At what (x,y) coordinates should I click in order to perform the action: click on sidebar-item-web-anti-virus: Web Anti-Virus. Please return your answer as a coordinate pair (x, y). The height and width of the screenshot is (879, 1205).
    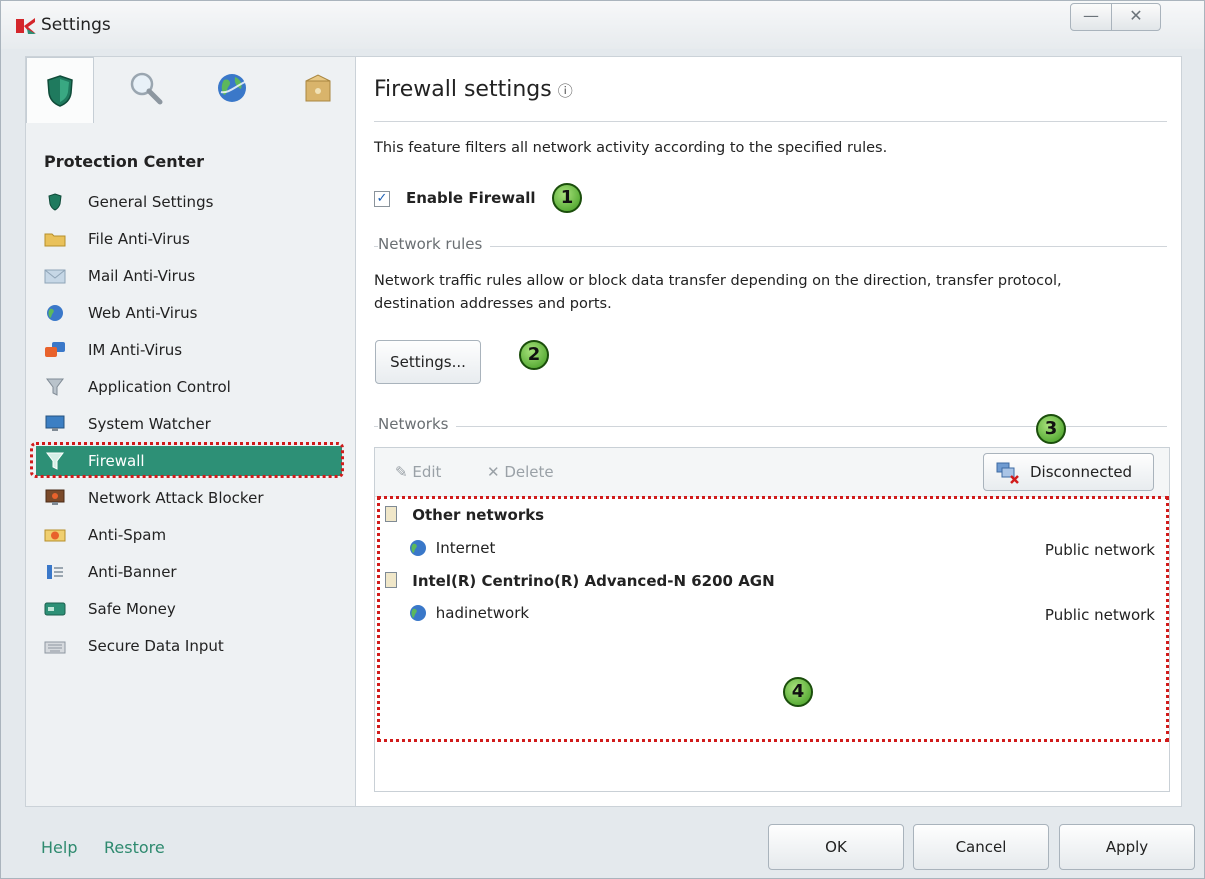
    Looking at the image, I should click on (189, 313).